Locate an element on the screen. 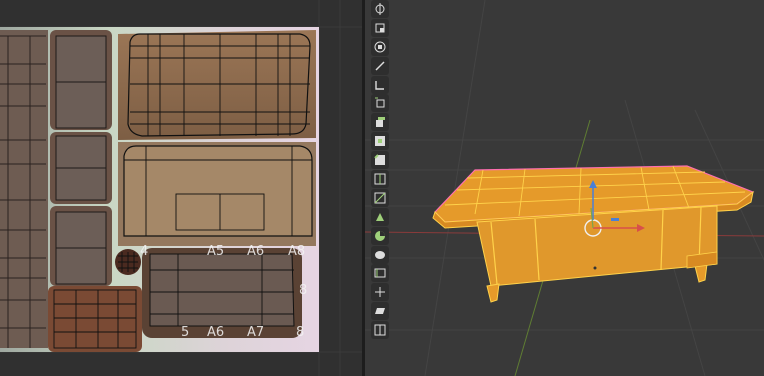  shear-icon is located at coordinates (380, 311).